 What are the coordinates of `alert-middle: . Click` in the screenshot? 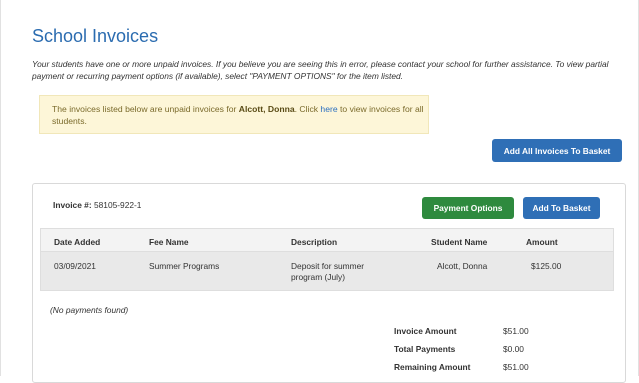 It's located at (307, 109).